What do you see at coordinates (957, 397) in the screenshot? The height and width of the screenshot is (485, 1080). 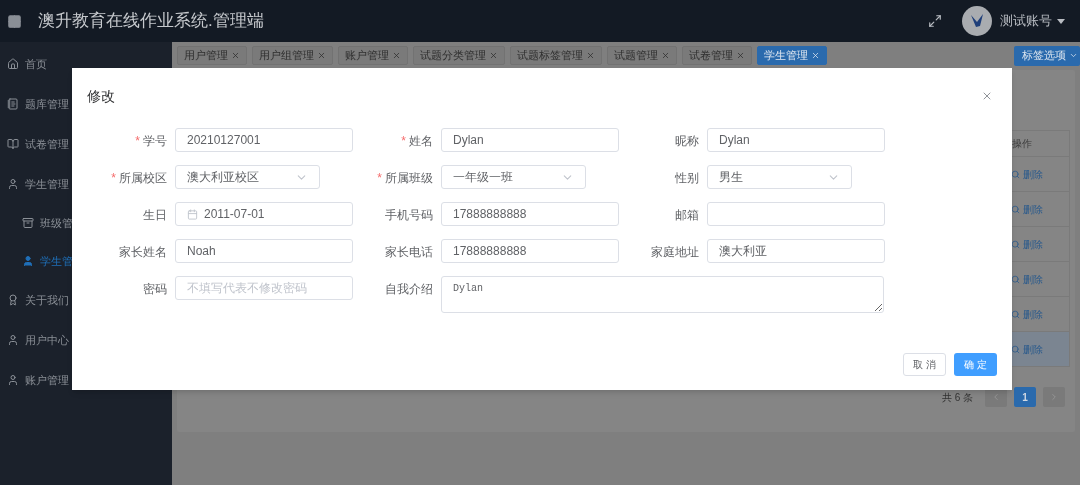 I see `total-count: 共 6 条` at bounding box center [957, 397].